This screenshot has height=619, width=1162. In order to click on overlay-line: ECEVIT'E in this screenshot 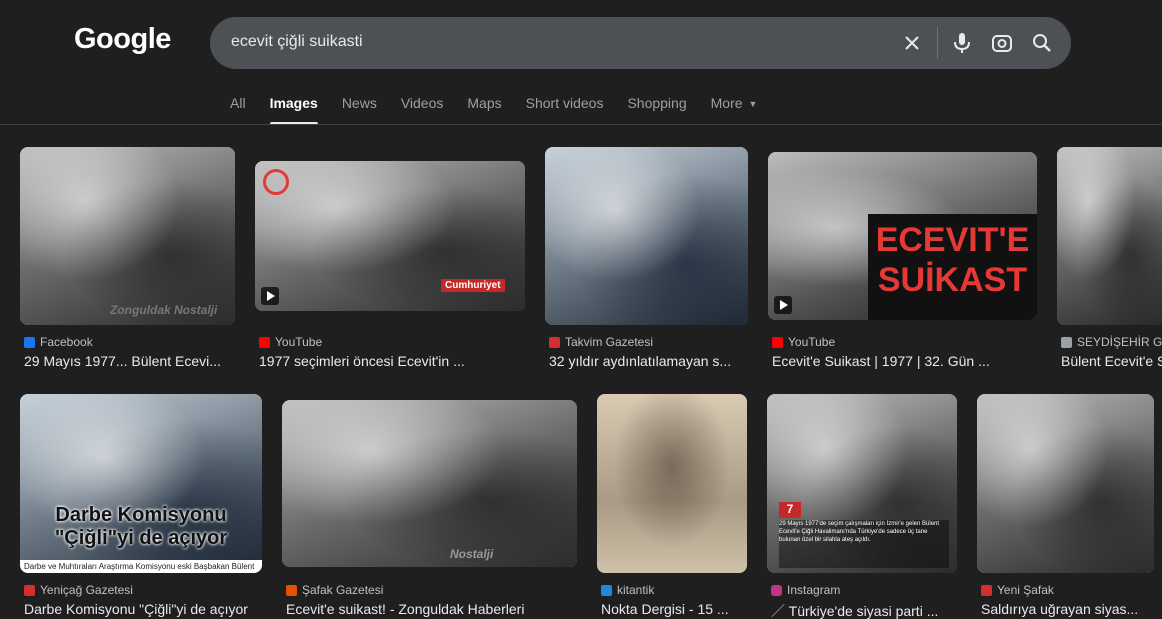, I will do `click(952, 240)`.